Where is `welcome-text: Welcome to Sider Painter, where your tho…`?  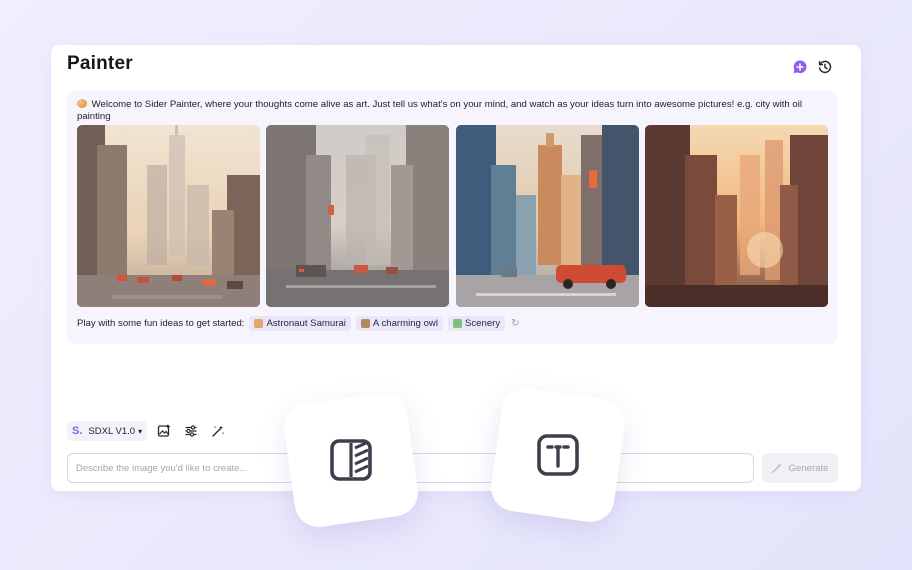
welcome-text: Welcome to Sider Painter, where your tho… is located at coordinates (440, 110).